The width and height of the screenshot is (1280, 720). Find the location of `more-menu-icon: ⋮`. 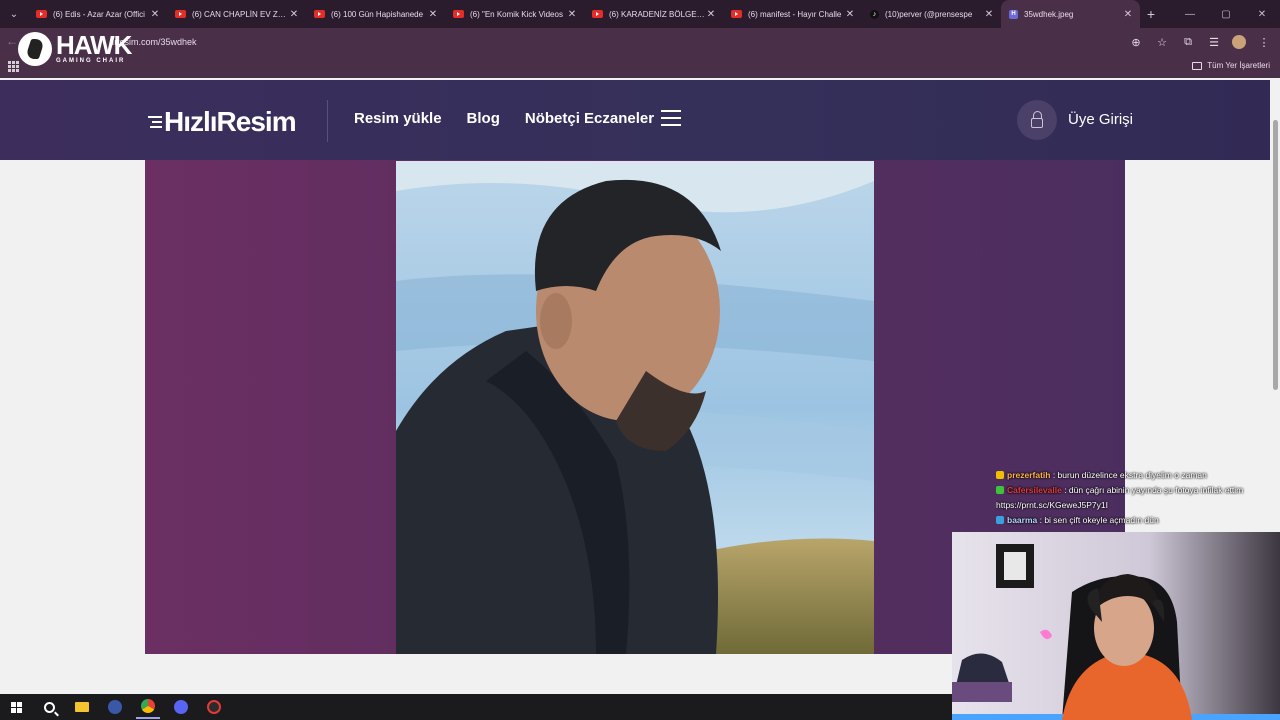

more-menu-icon: ⋮ is located at coordinates (1264, 42).